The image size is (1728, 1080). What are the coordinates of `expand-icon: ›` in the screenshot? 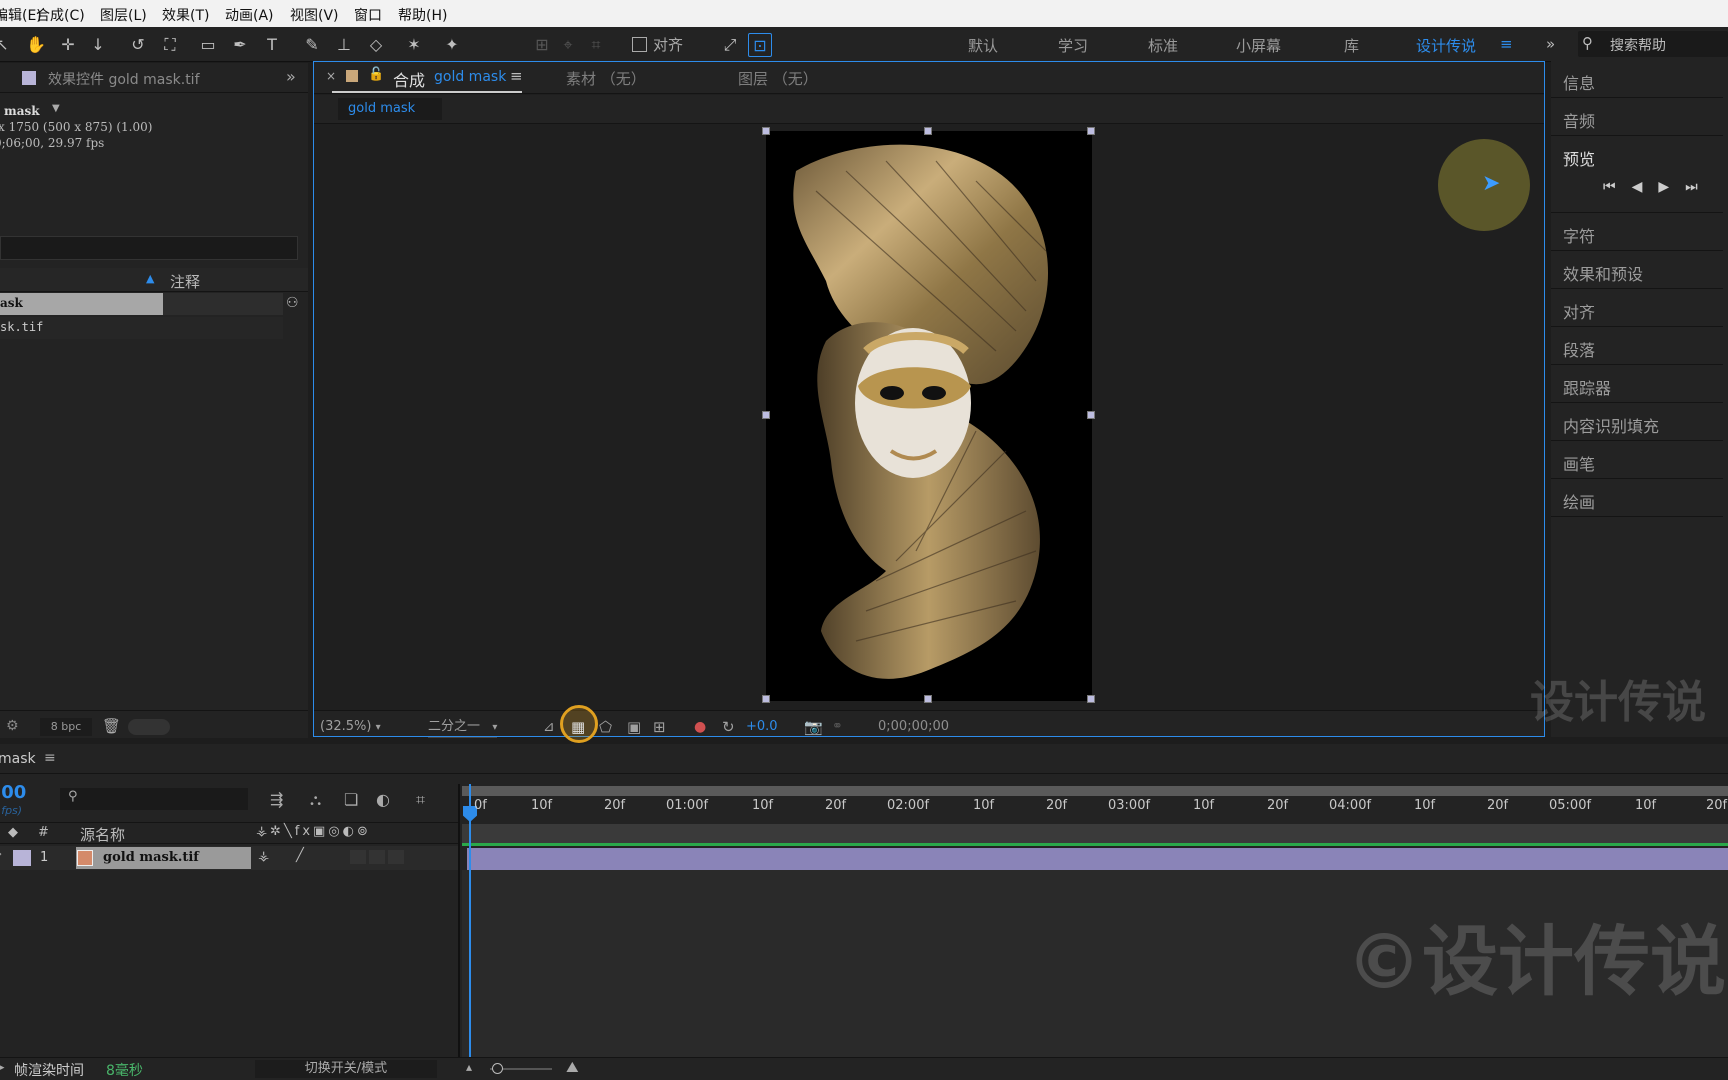 It's located at (1, 854).